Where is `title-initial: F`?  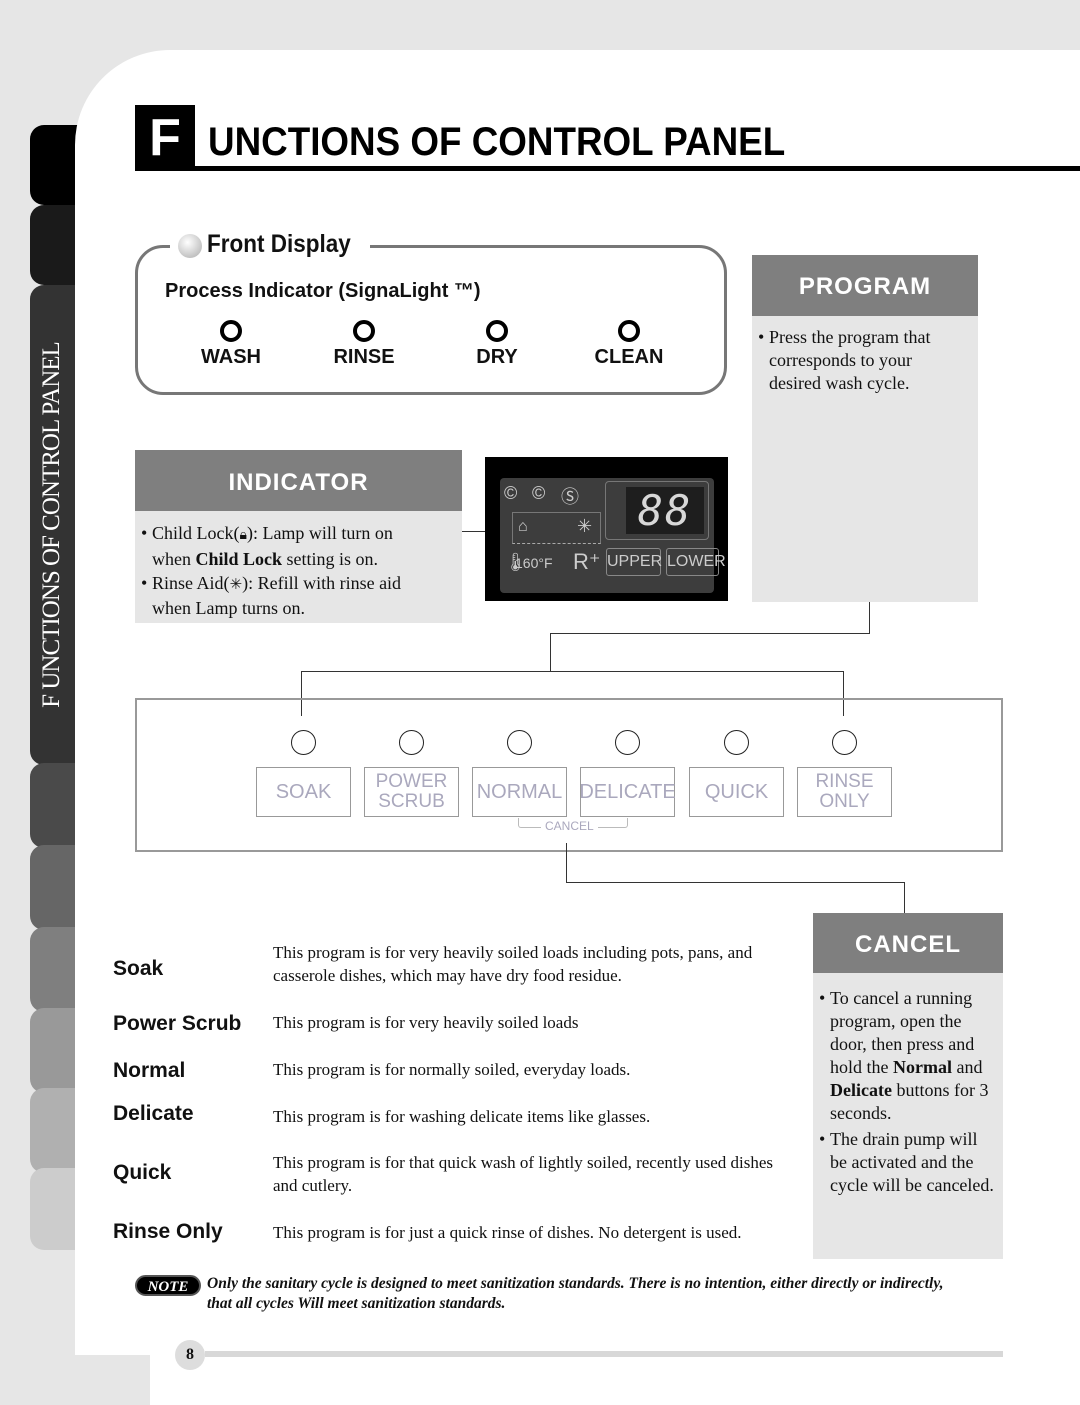
title-initial: F is located at coordinates (165, 138).